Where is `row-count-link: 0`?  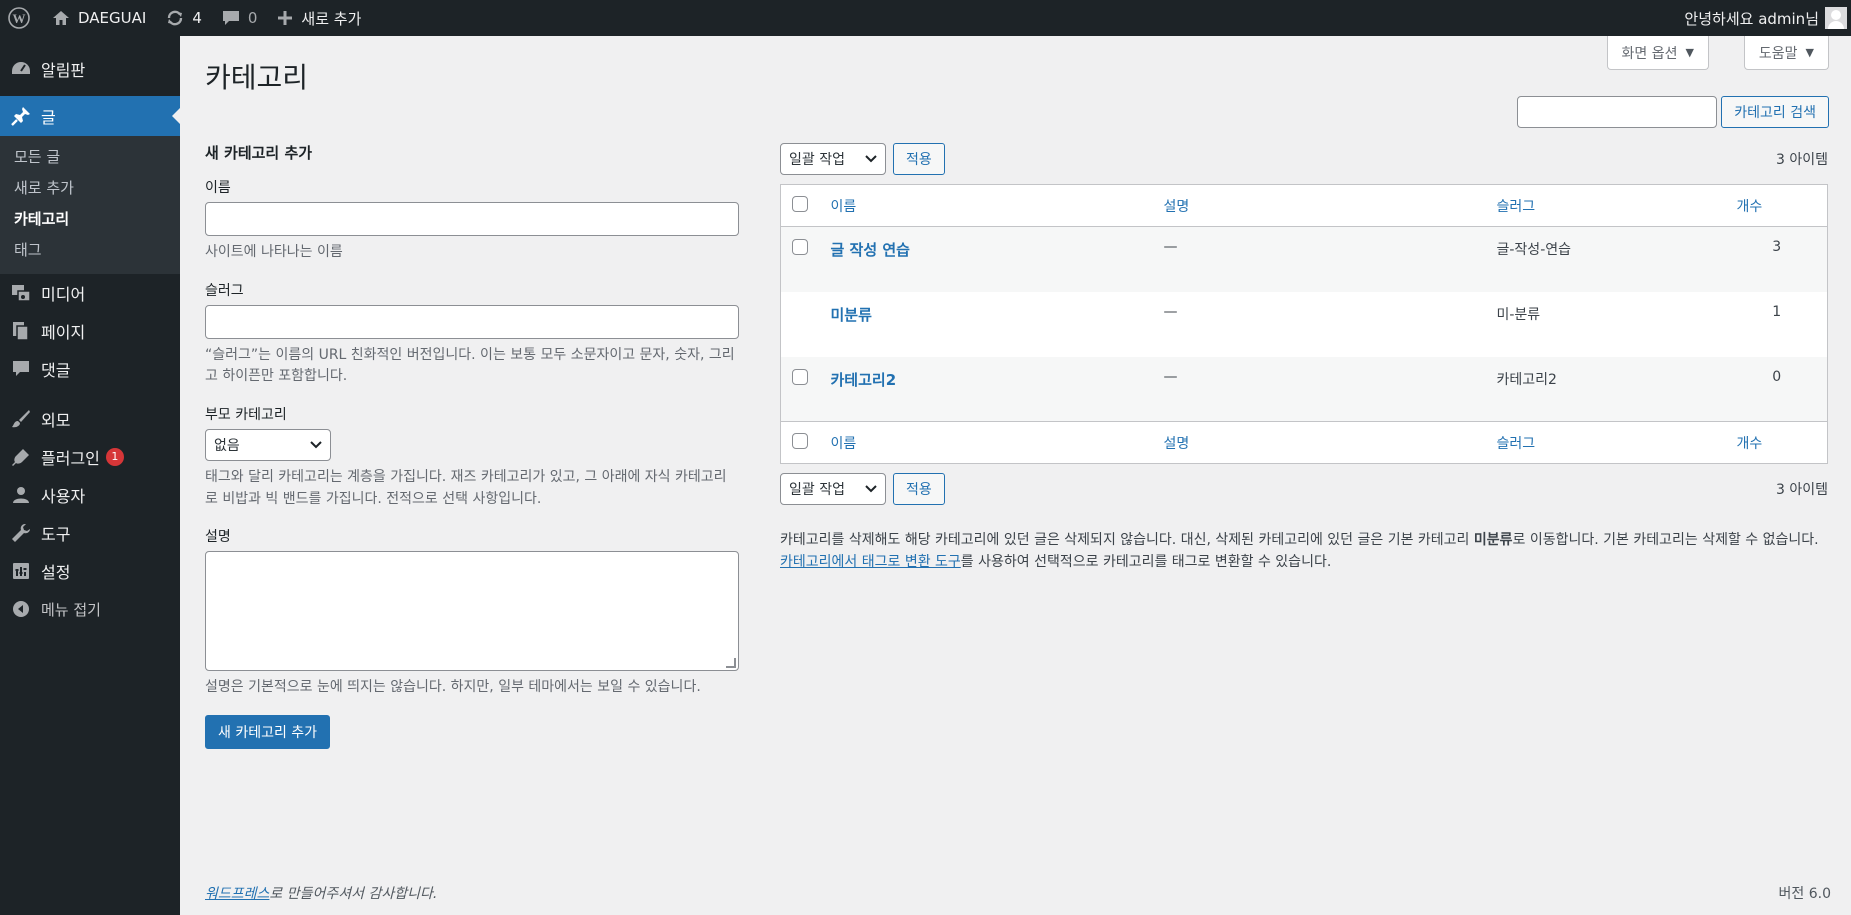
row-count-link: 0 is located at coordinates (1777, 389).